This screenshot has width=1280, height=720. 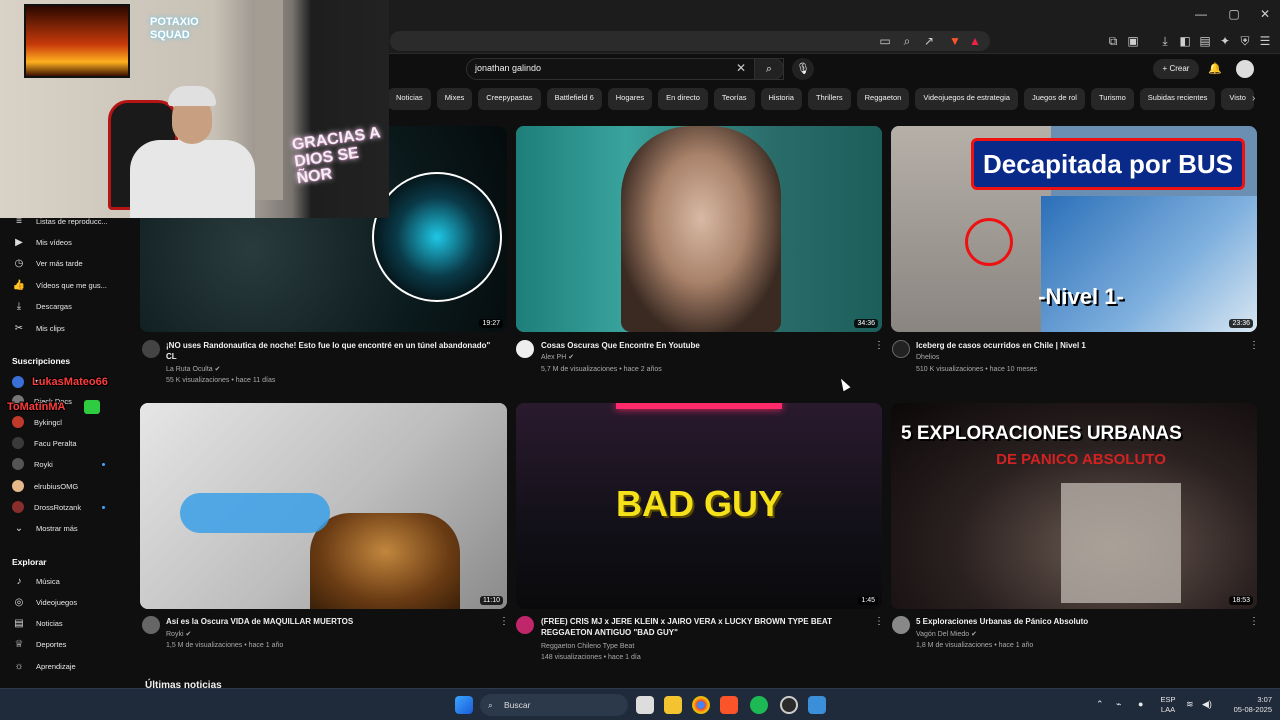 I want to click on sidebar-item: ☼ Aprendizaje, so click(x=43, y=666).